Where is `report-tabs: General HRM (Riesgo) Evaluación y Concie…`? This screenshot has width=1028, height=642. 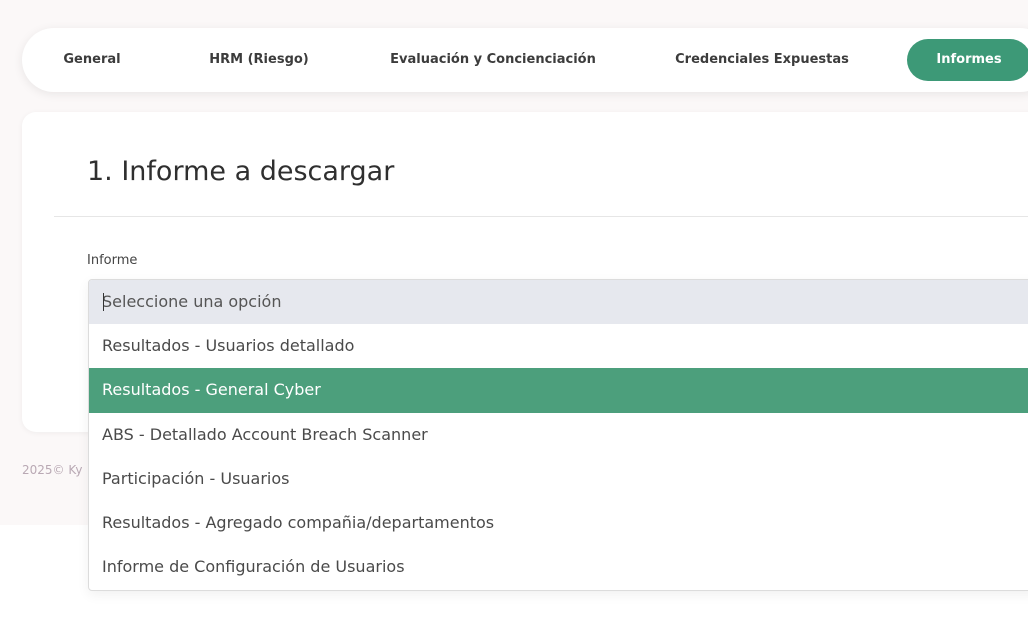
report-tabs: General HRM (Riesgo) Evaluación y Concie… is located at coordinates (525, 60).